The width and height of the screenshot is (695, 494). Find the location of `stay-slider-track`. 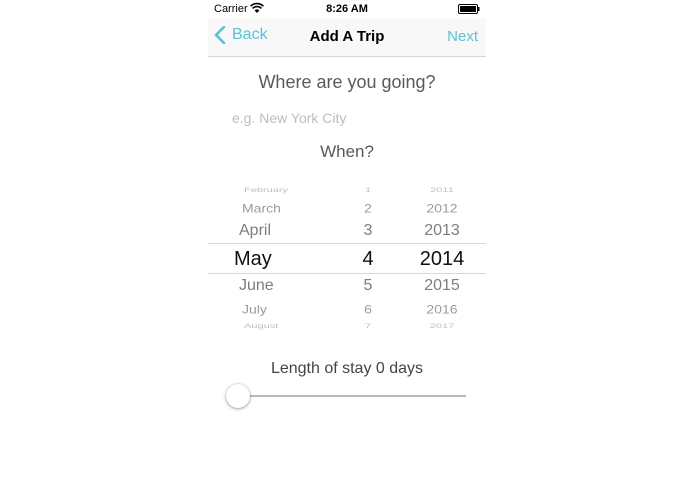

stay-slider-track is located at coordinates (352, 396).